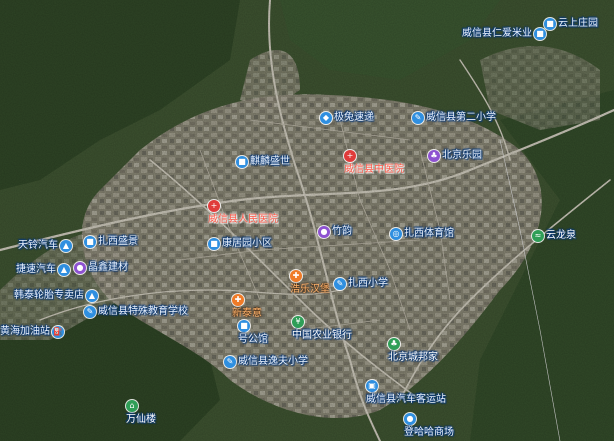 This screenshot has height=441, width=614. What do you see at coordinates (413, 358) in the screenshot?
I see `poi-label: 北京城邦家` at bounding box center [413, 358].